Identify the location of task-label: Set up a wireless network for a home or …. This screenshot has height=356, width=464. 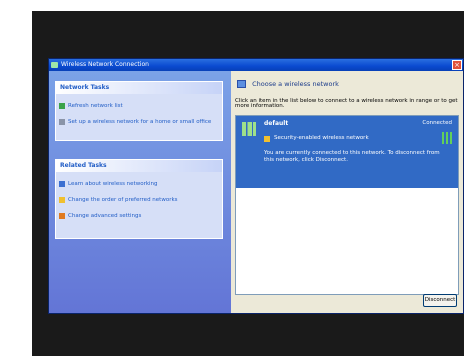
(140, 122).